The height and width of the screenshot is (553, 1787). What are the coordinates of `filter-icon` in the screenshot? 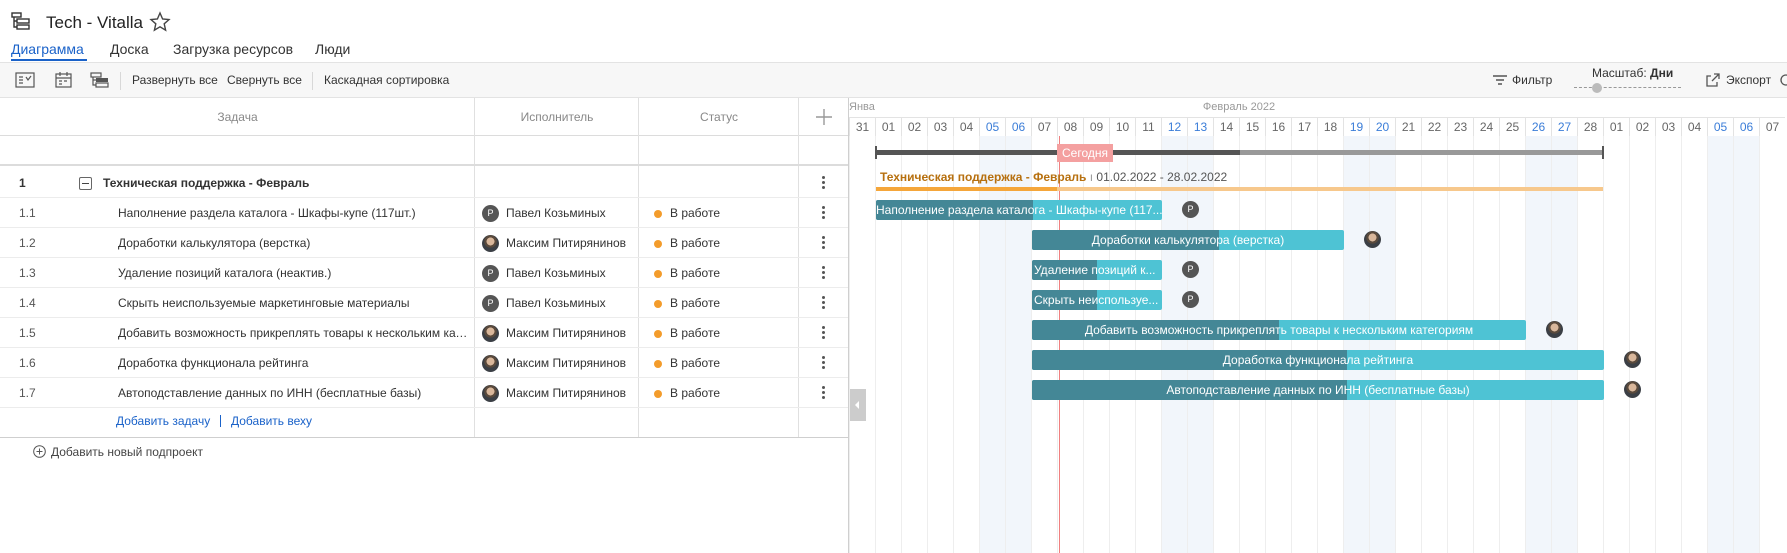 It's located at (1500, 80).